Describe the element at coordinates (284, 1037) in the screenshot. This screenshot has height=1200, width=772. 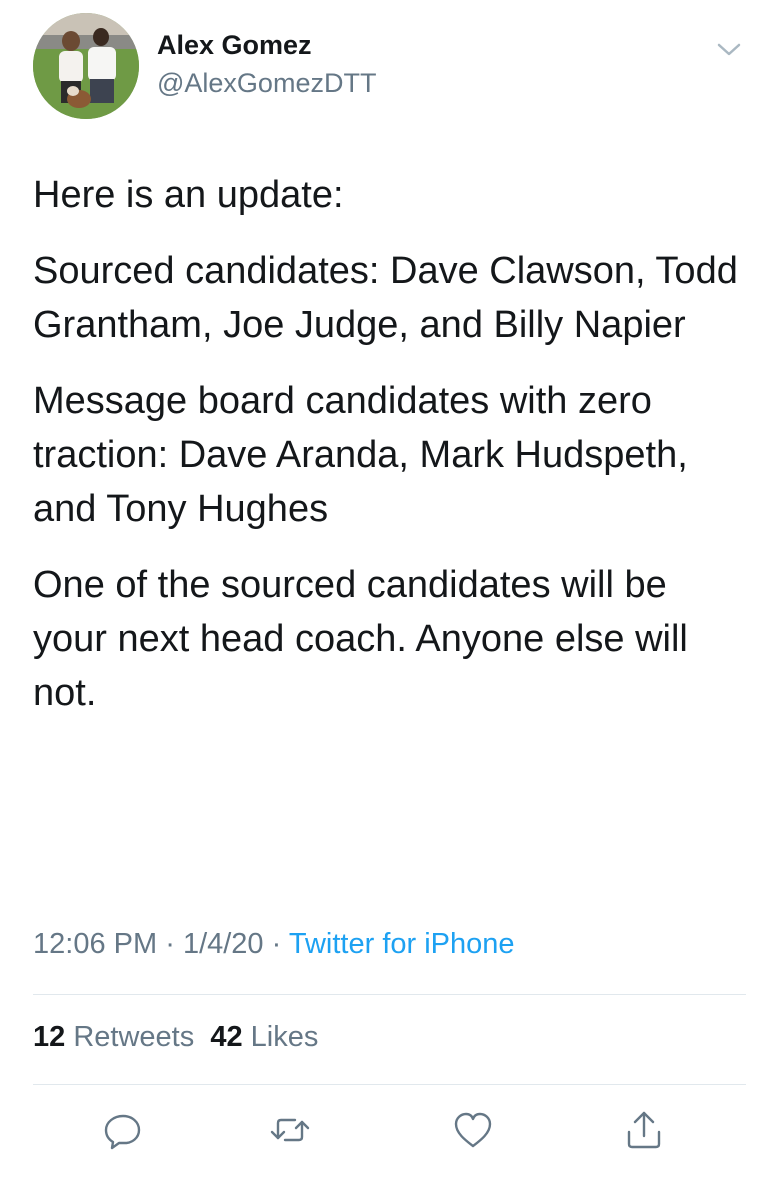
I see `likes-label: Likes` at that location.